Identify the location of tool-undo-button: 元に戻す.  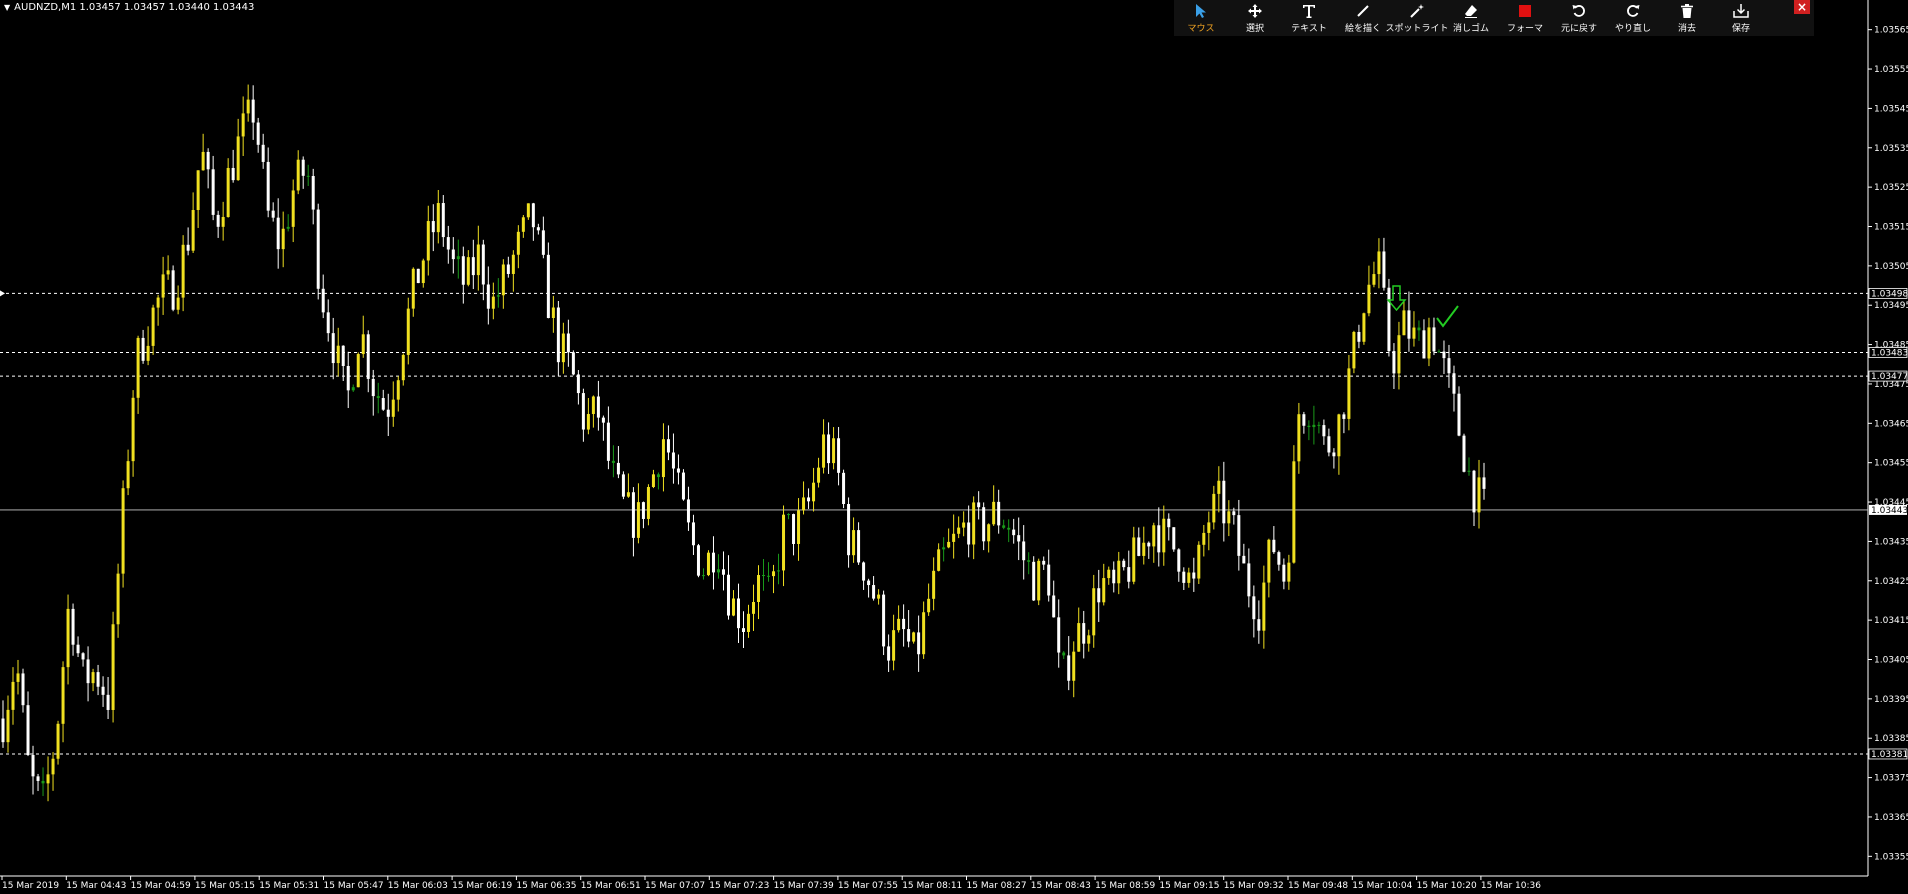
(1579, 18).